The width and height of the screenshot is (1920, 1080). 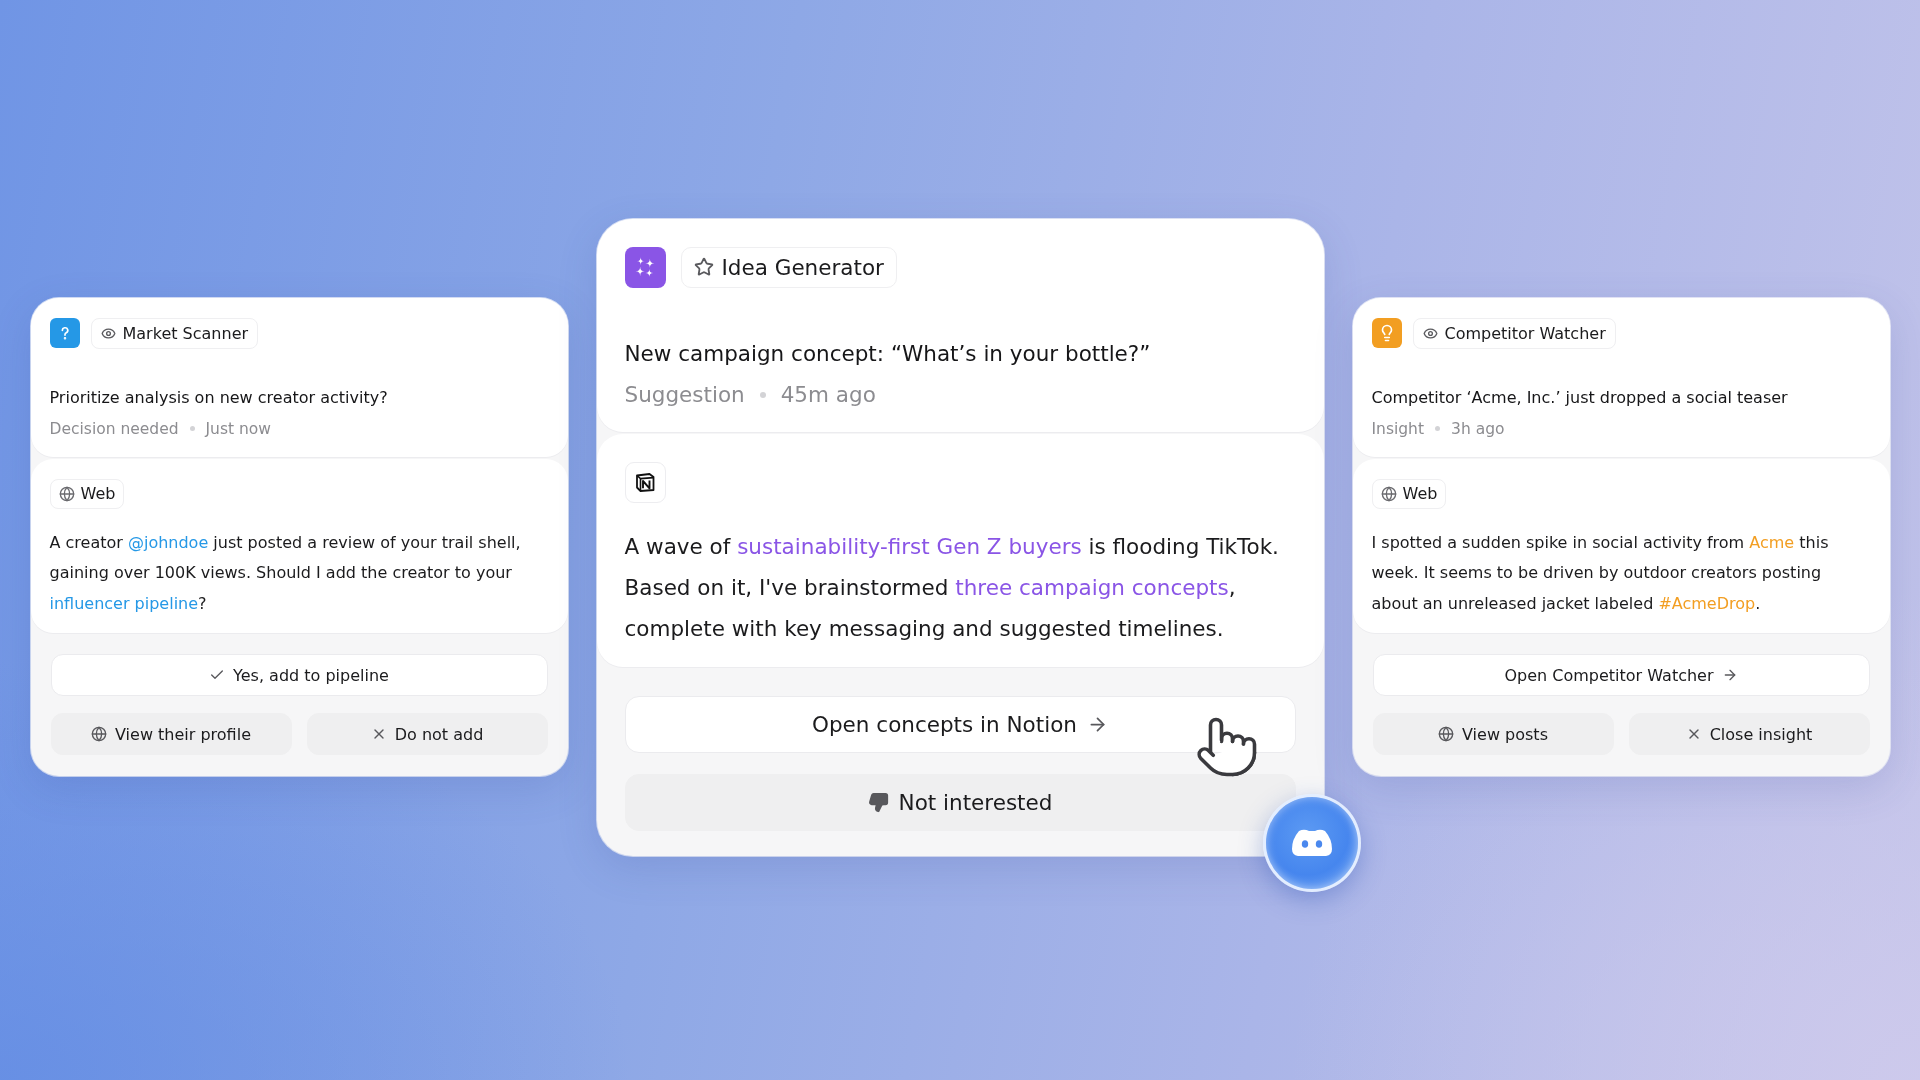 I want to click on message-text: A wave of sustainability-first Gen Z buyers is flooding TikTok. Based on it, I've brainstormed three campaign concepts, complete with key messaging and suggested timelines., so click(x=952, y=587).